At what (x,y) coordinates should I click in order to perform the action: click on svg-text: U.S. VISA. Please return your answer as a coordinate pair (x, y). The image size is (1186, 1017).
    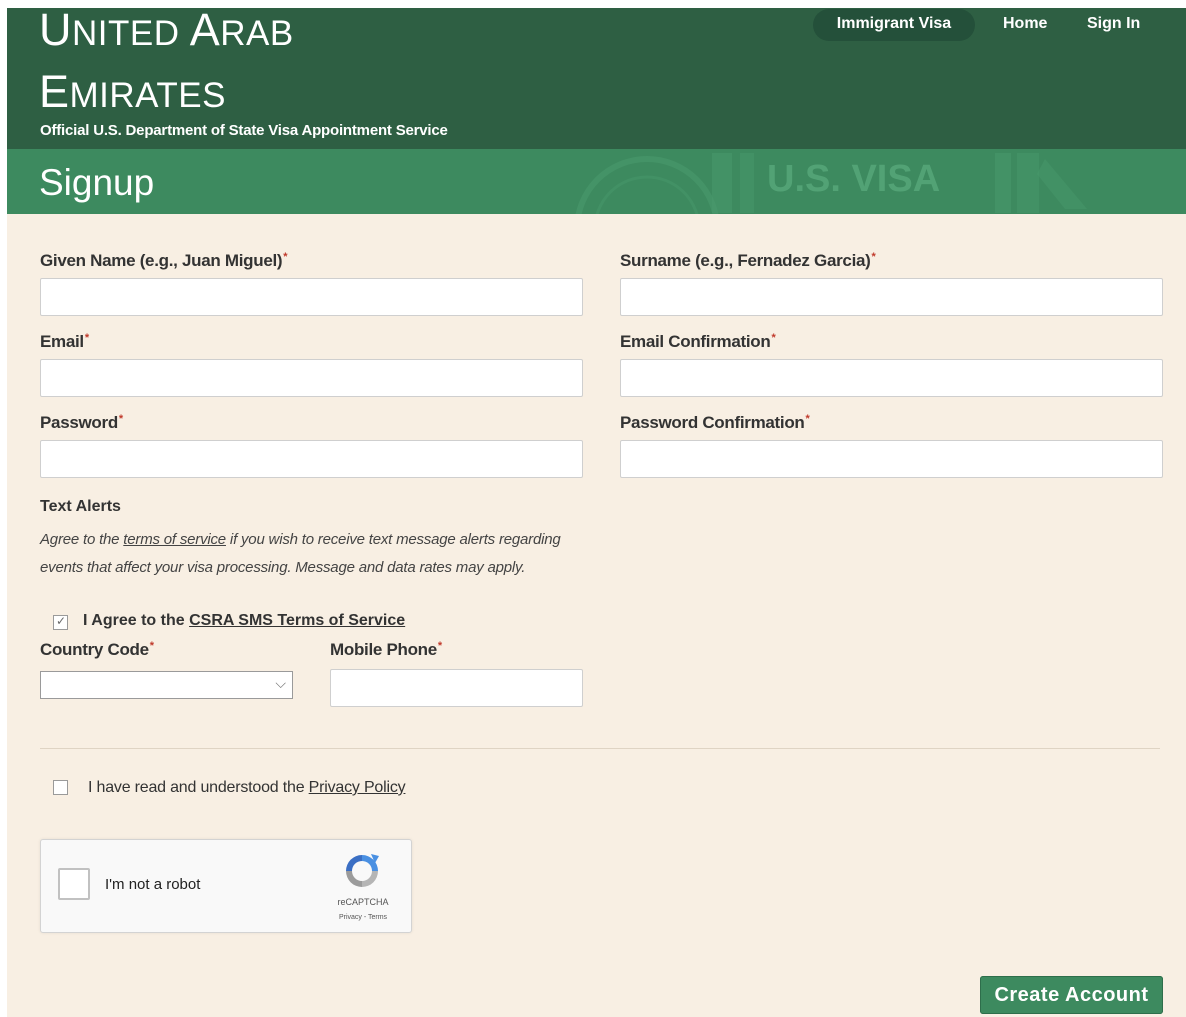
    Looking at the image, I should click on (853, 179).